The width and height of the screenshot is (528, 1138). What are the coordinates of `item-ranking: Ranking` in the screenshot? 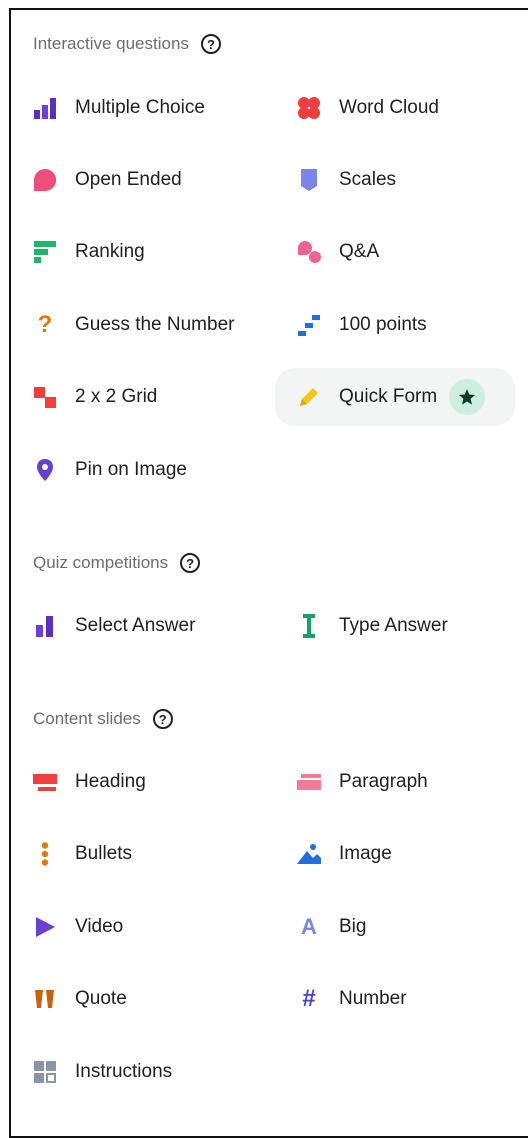 It's located at (89, 252).